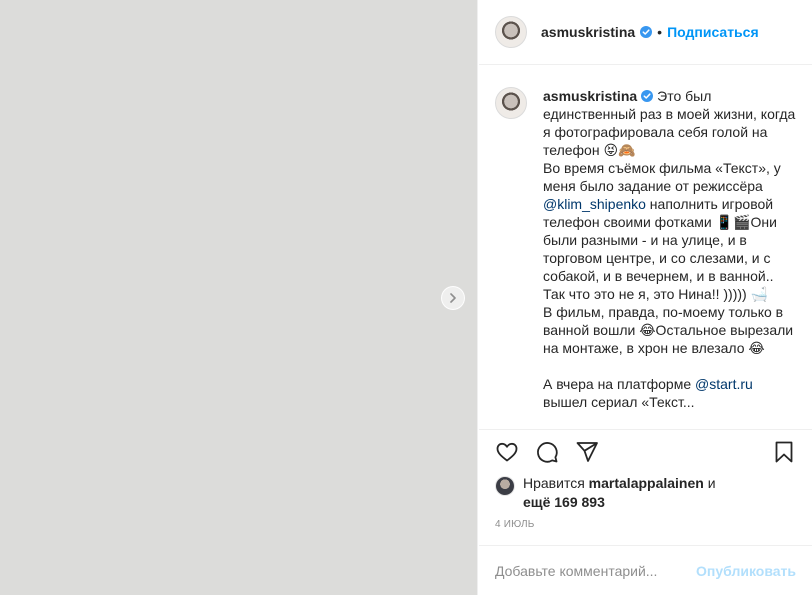 The width and height of the screenshot is (812, 595). Describe the element at coordinates (590, 96) in the screenshot. I see `caption-username: asmuskristina` at that location.